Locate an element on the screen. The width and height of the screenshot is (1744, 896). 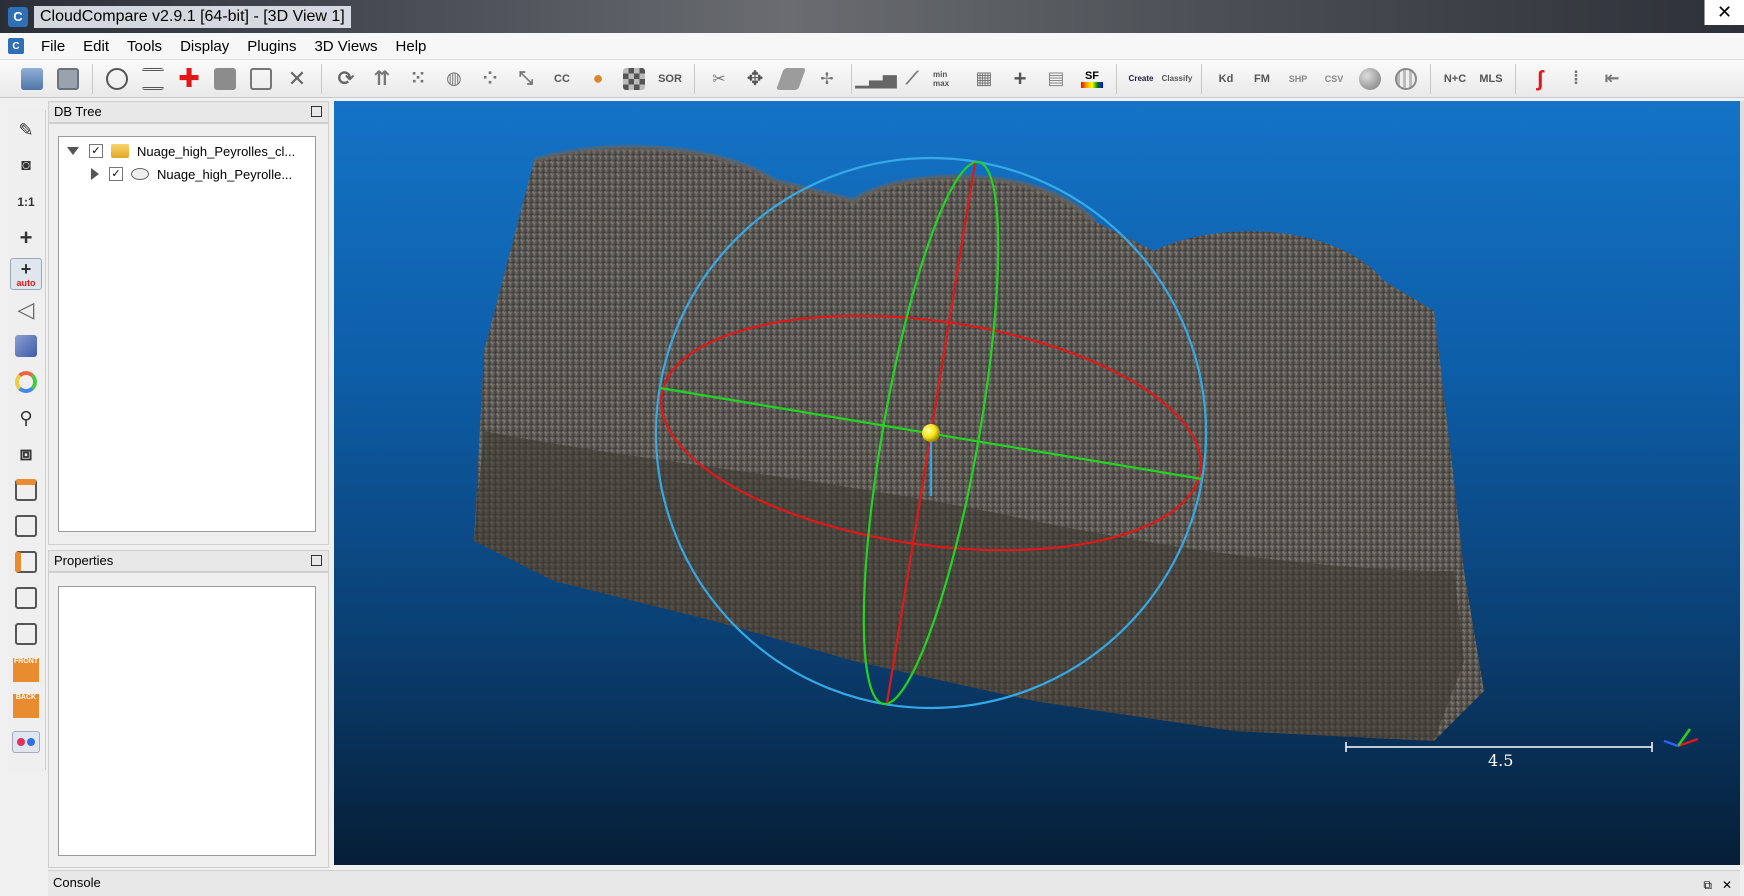
align-button: ⇤ is located at coordinates (1612, 79).